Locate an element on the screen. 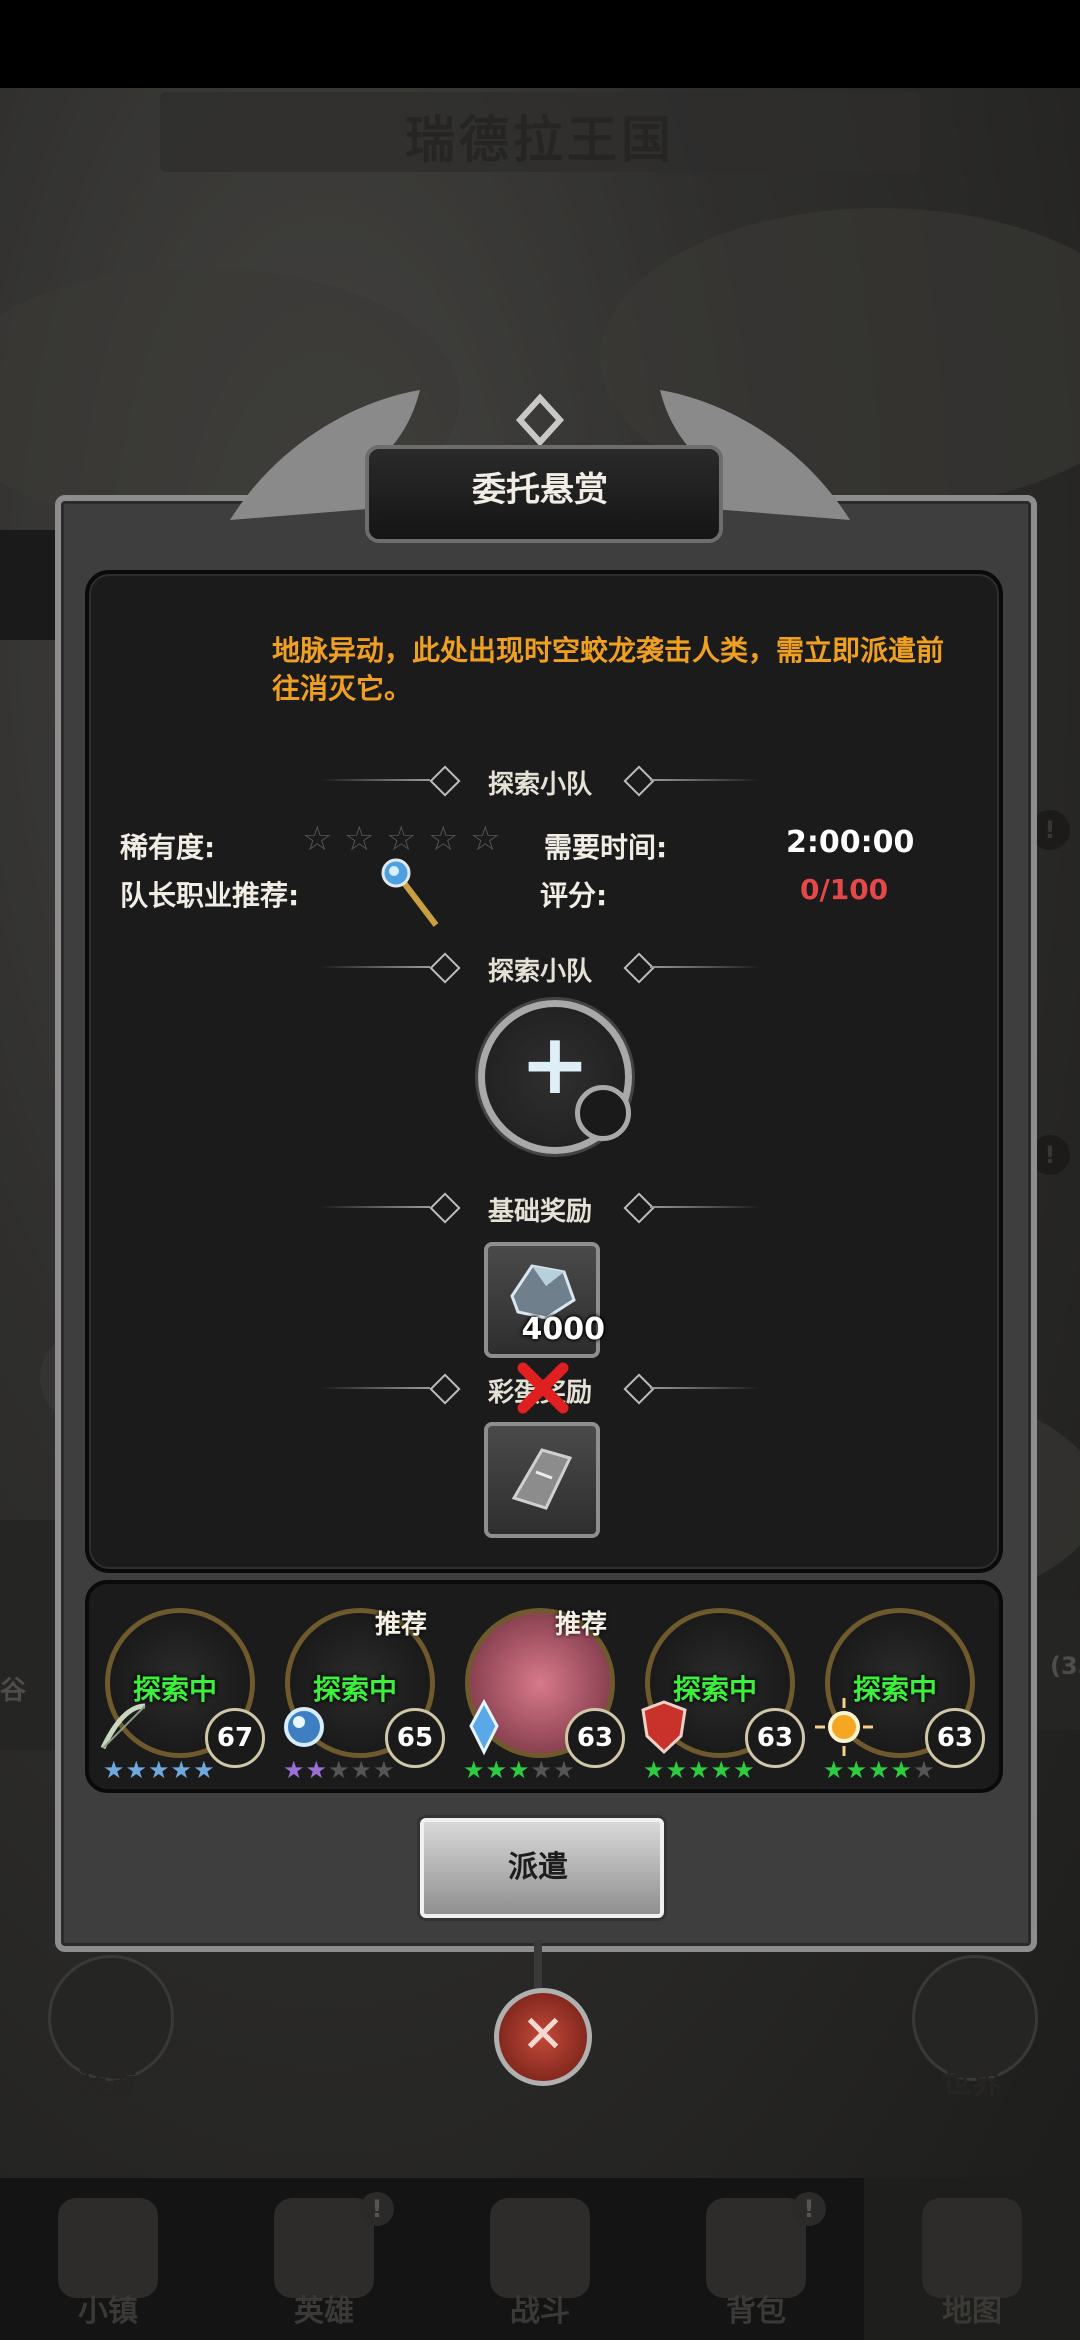 This screenshot has width=1080, height=2340. nav-town: 小镇 is located at coordinates (108, 2259).